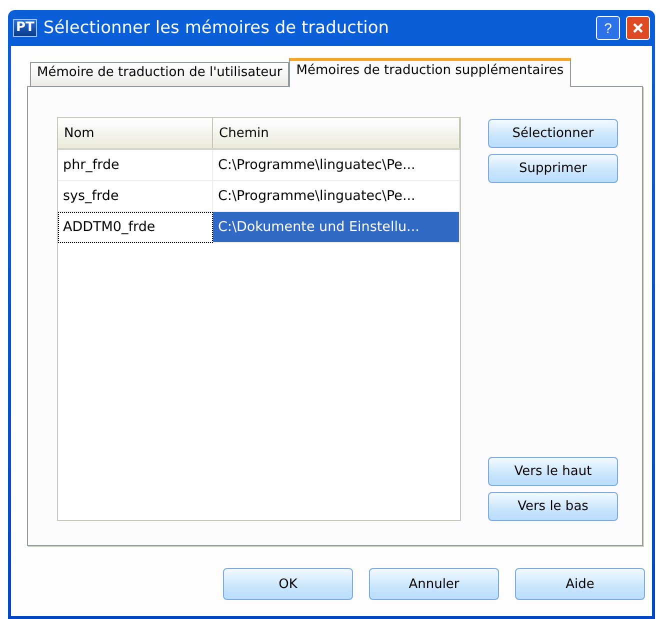  Describe the element at coordinates (553, 471) in the screenshot. I see `move-button: Vers le haut` at that location.